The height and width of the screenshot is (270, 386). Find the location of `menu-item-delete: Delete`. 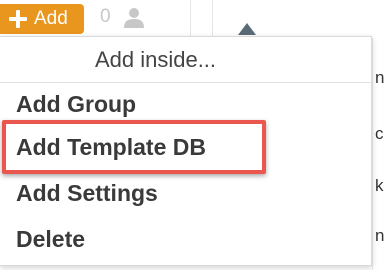

menu-item-delete: Delete is located at coordinates (50, 239).